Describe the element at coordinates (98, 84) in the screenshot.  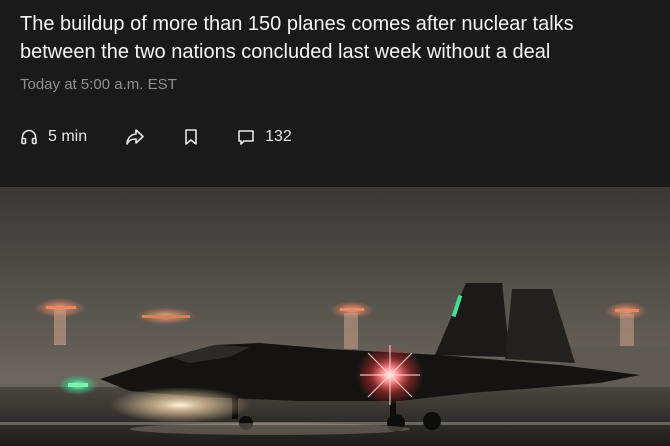
I see `publish-timestamp: Today at 5:00 a.m. EST` at that location.